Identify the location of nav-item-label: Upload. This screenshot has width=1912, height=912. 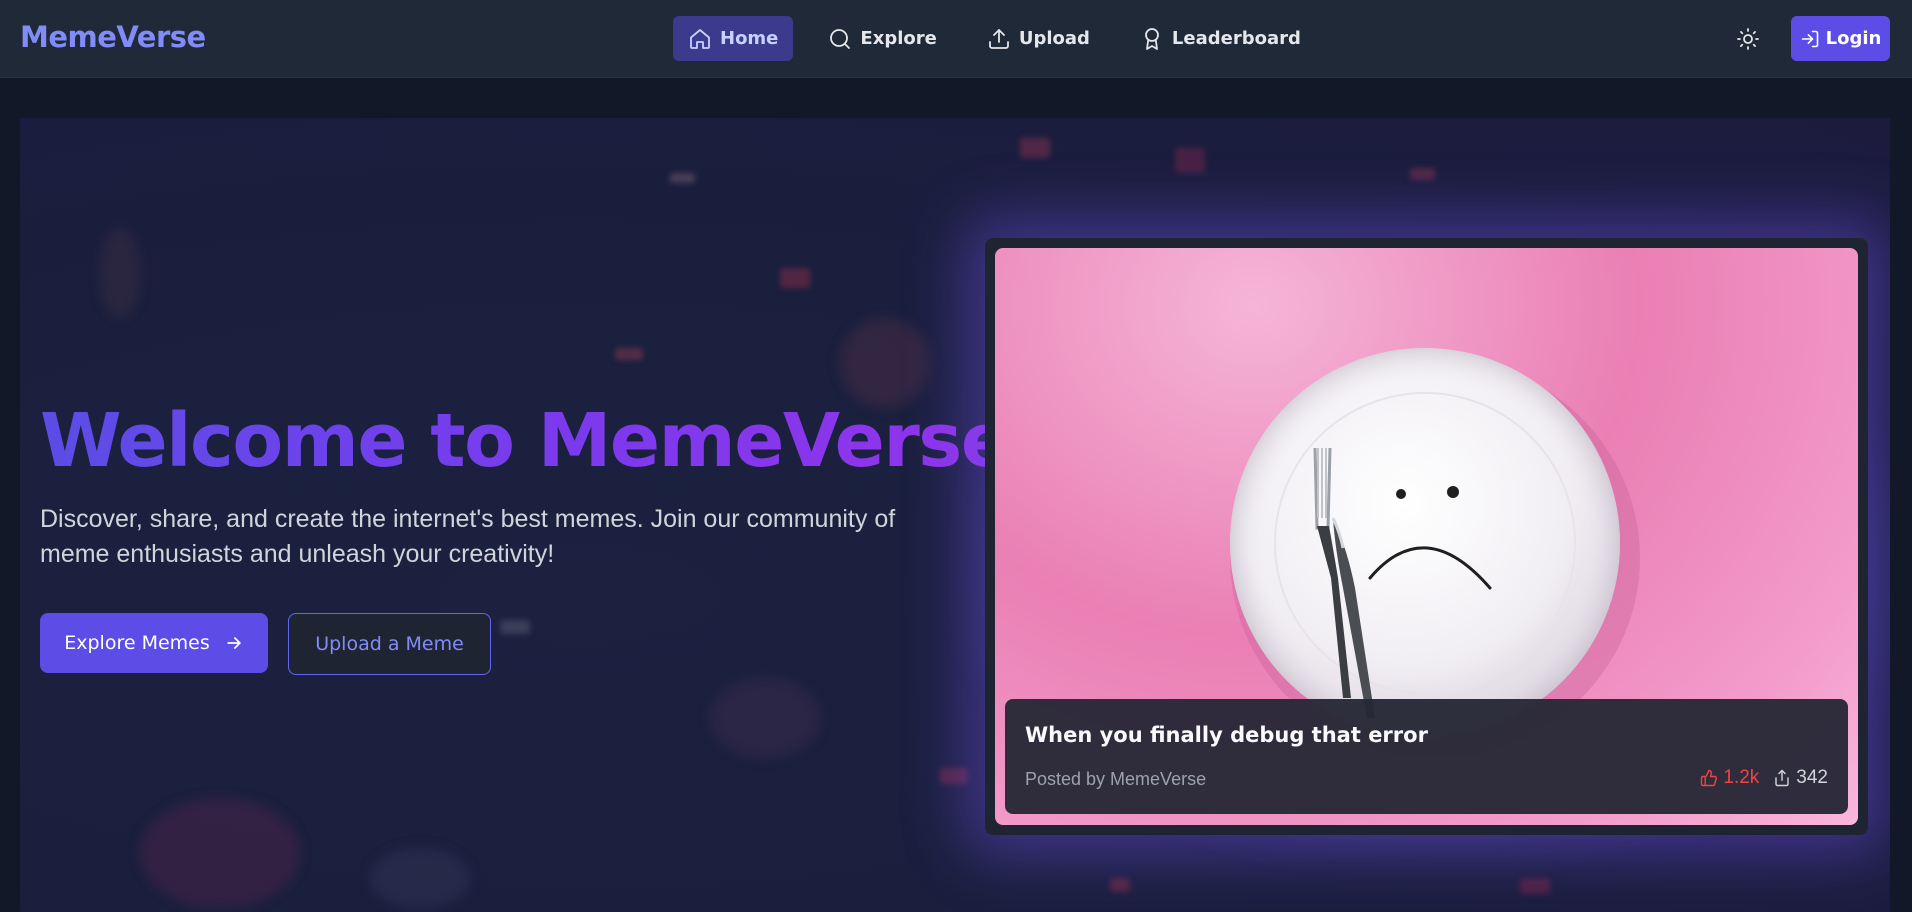
(1054, 38).